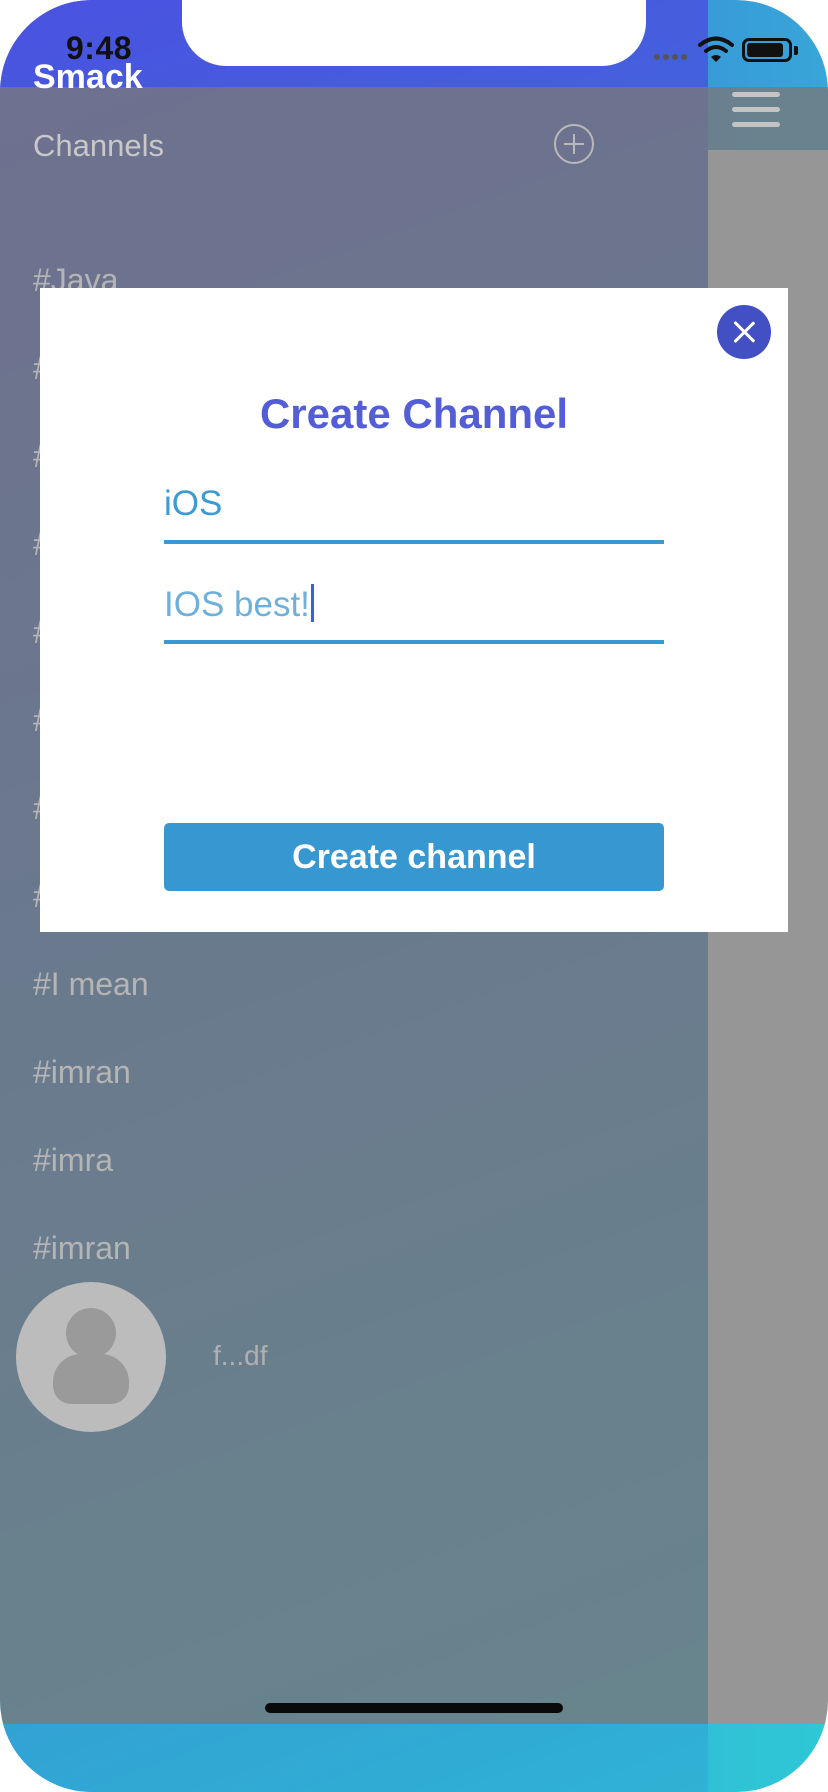 Image resolution: width=828 pixels, height=1792 pixels. Describe the element at coordinates (756, 111) in the screenshot. I see `hamburger-menu-icon` at that location.